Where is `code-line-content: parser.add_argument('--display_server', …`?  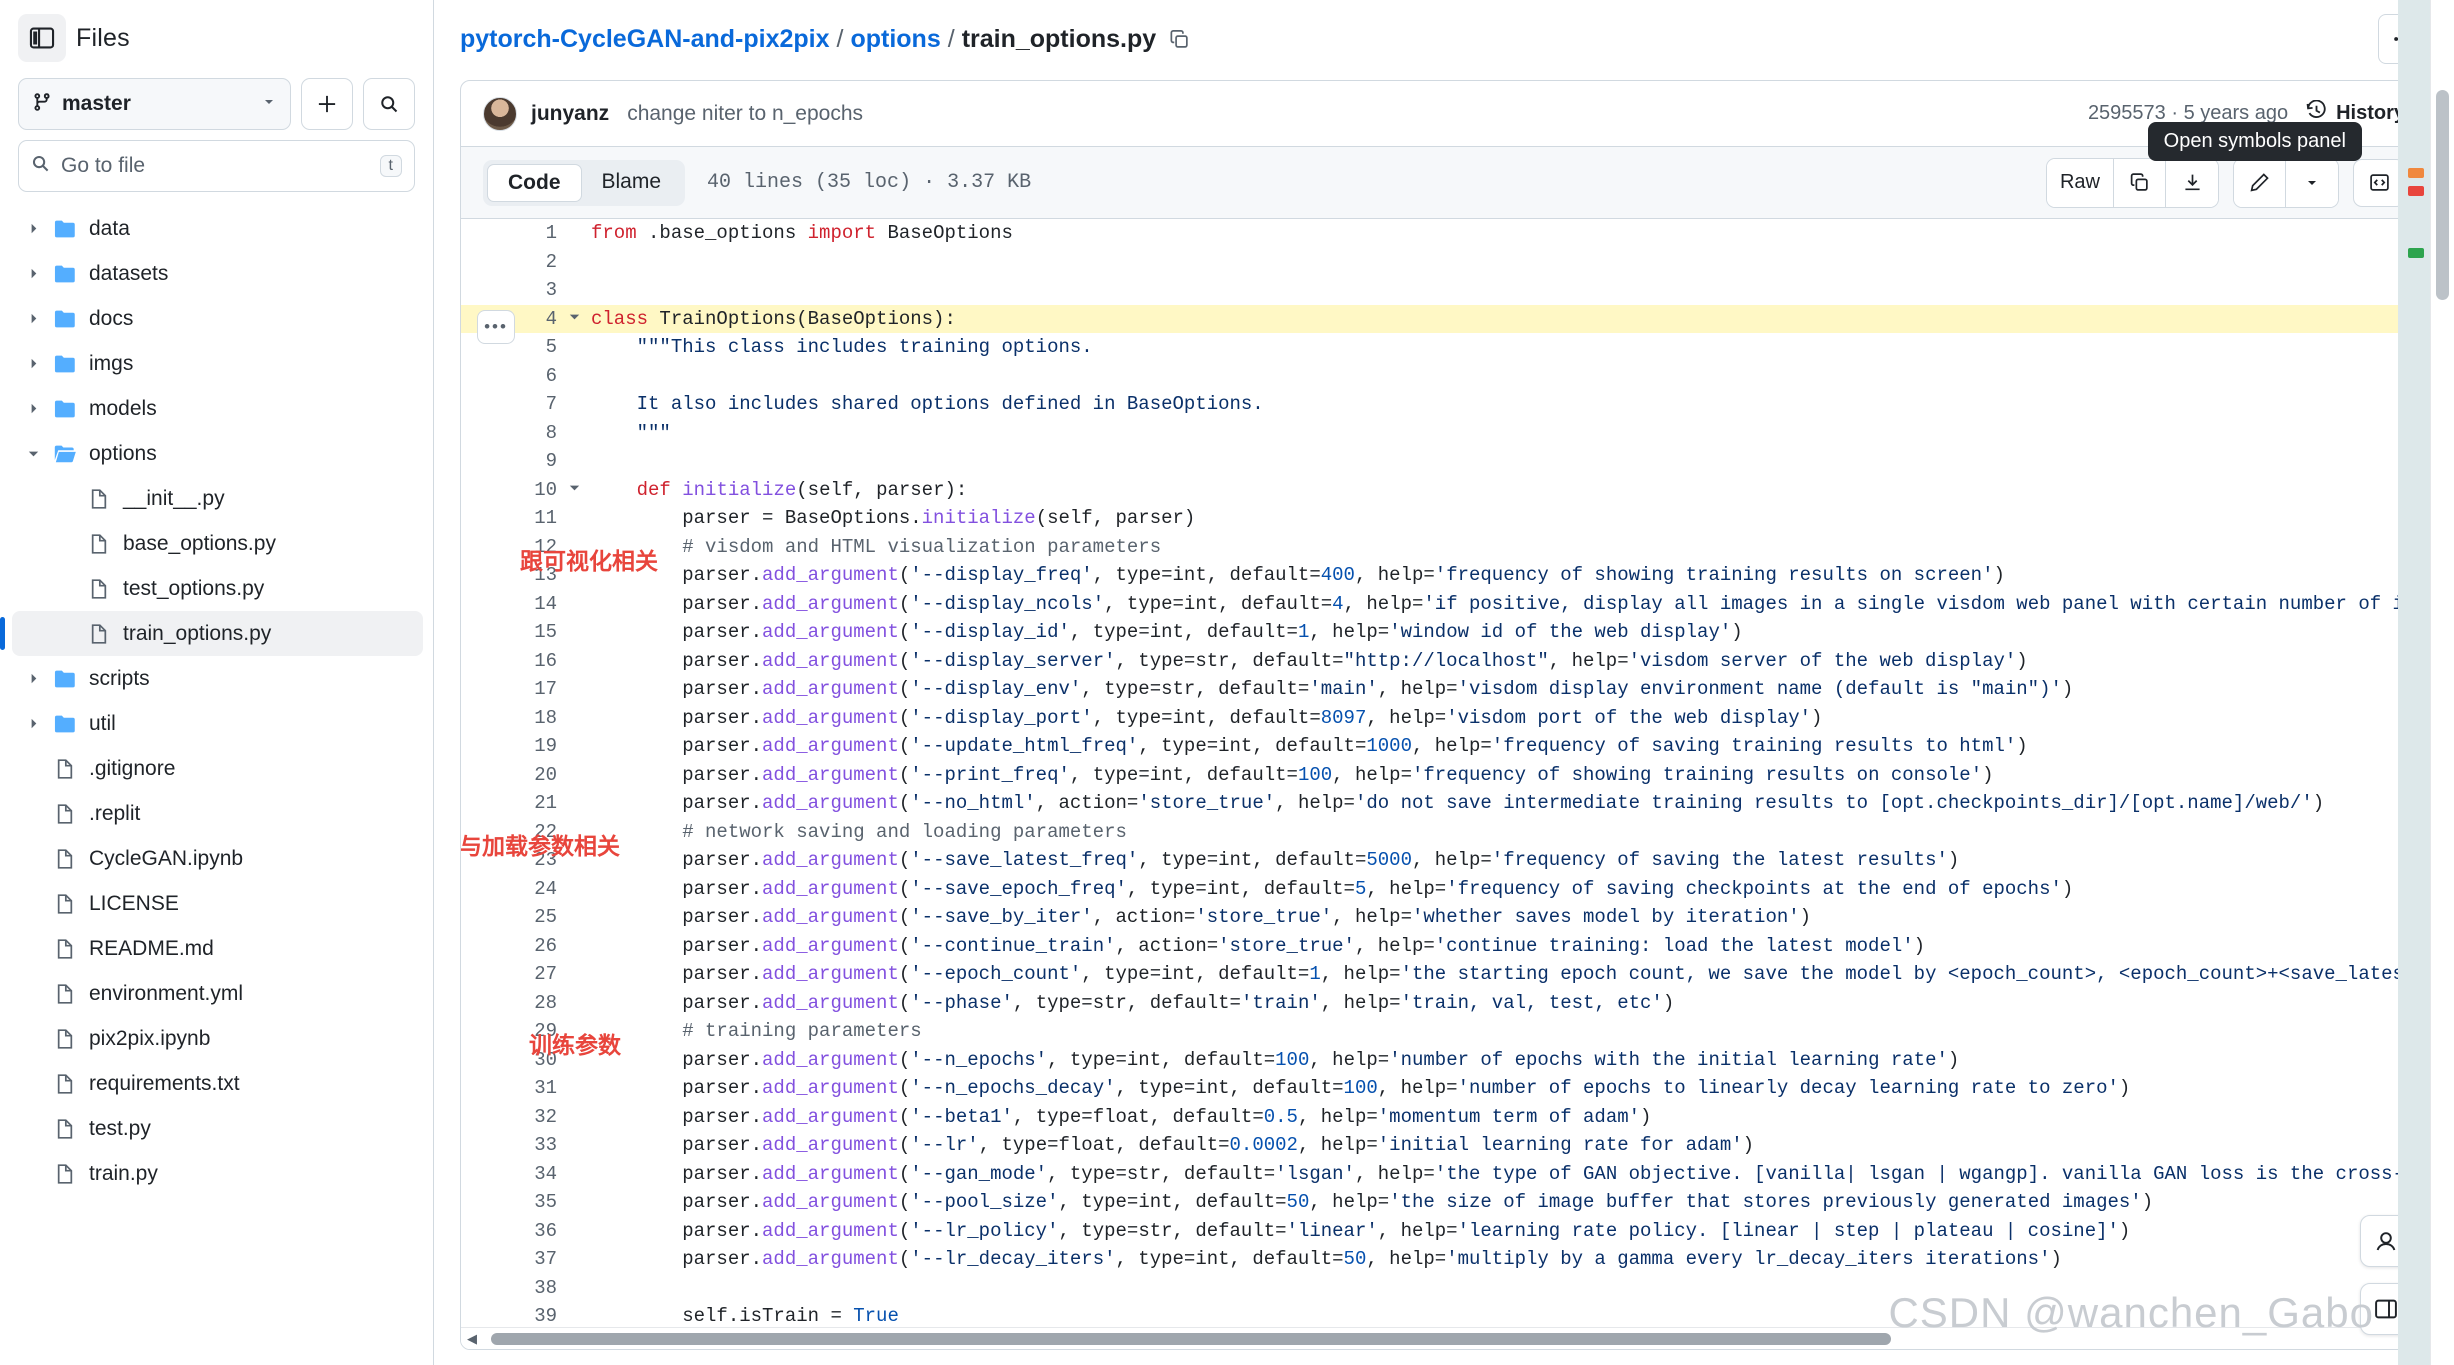 code-line-content: parser.add_argument('--display_server', … is located at coordinates (1509, 661).